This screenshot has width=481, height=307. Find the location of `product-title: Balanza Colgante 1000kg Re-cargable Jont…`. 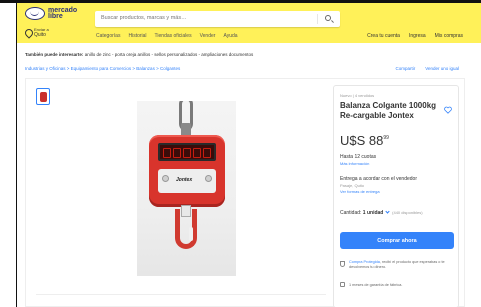

product-title: Balanza Colgante 1000kg Re-cargable Jont… is located at coordinates (388, 110).